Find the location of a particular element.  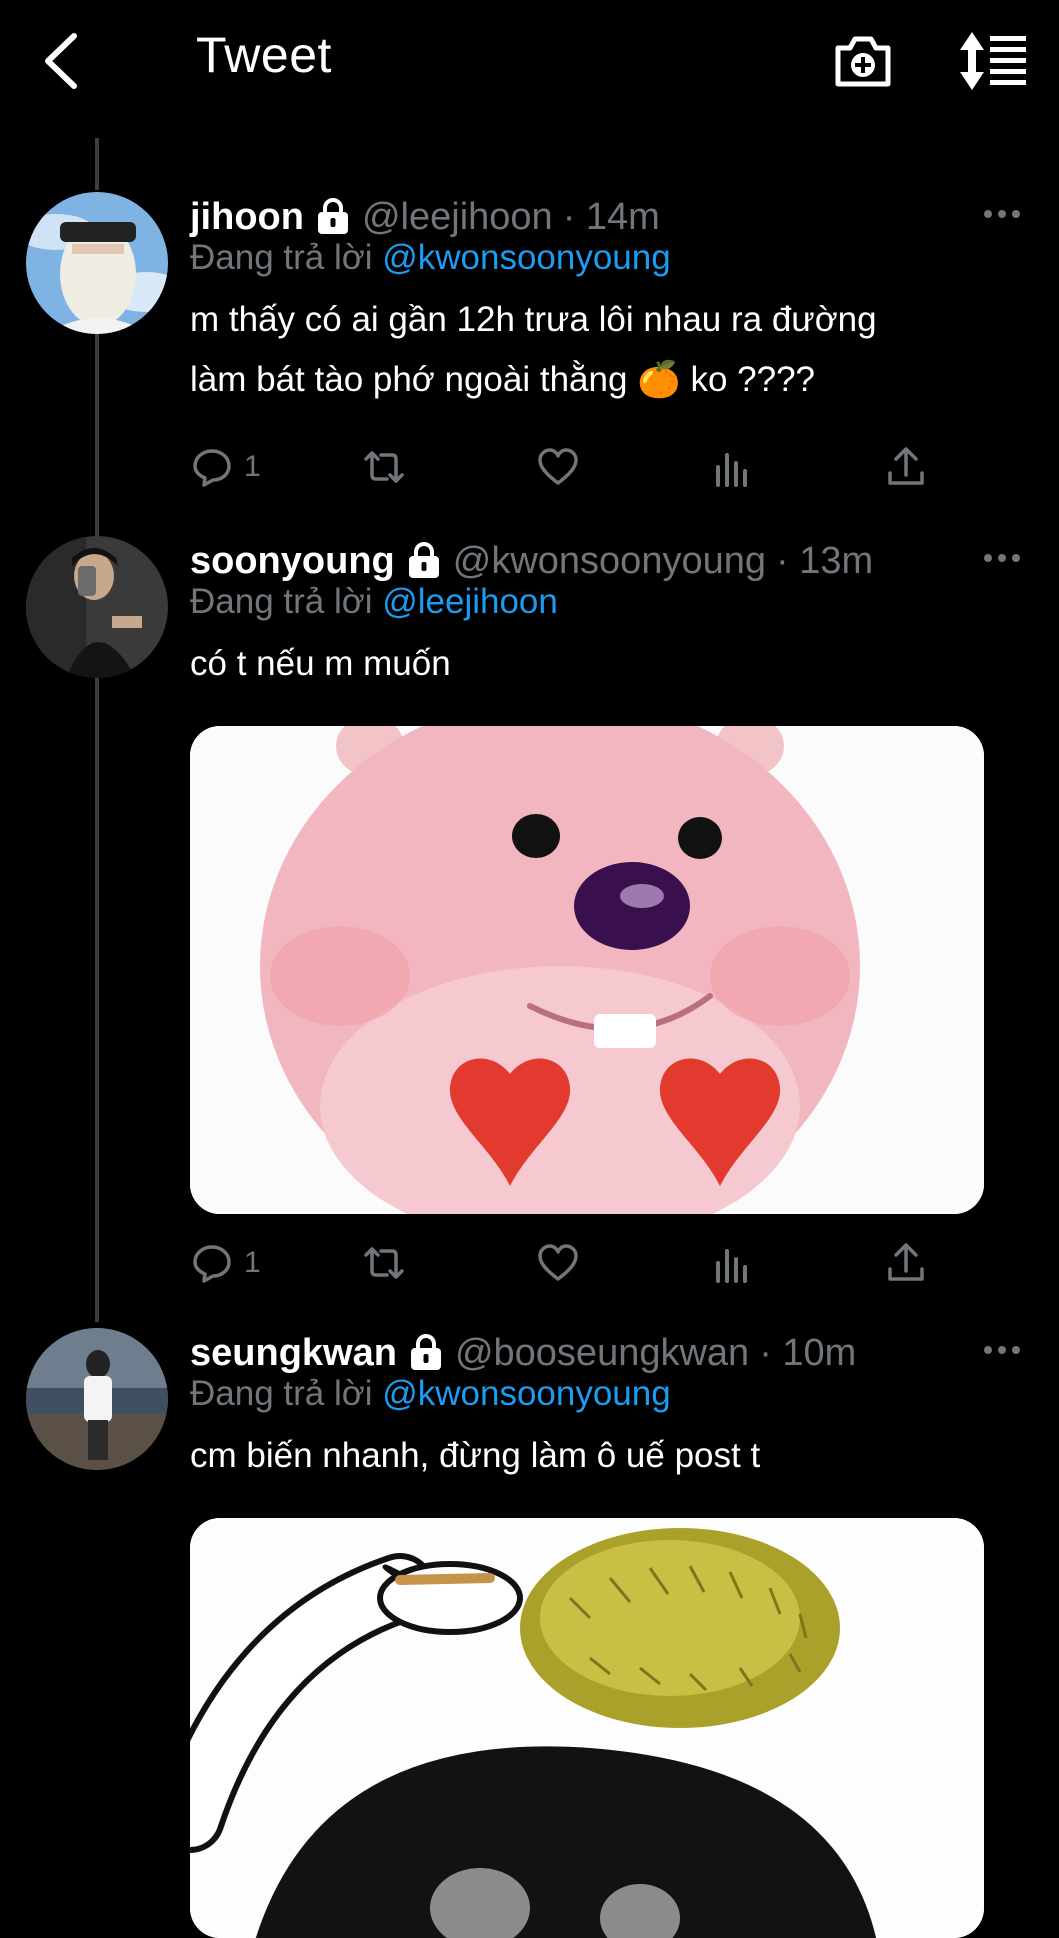

chevron-left-icon is located at coordinates (66, 61).